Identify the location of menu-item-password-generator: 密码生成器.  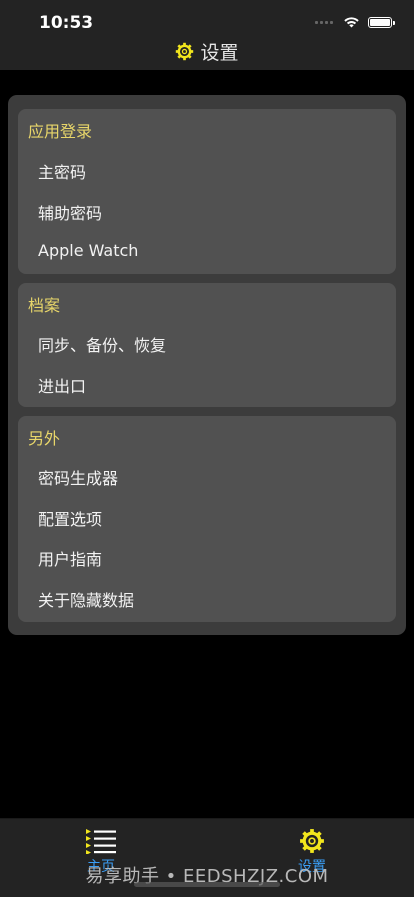
(78, 477).